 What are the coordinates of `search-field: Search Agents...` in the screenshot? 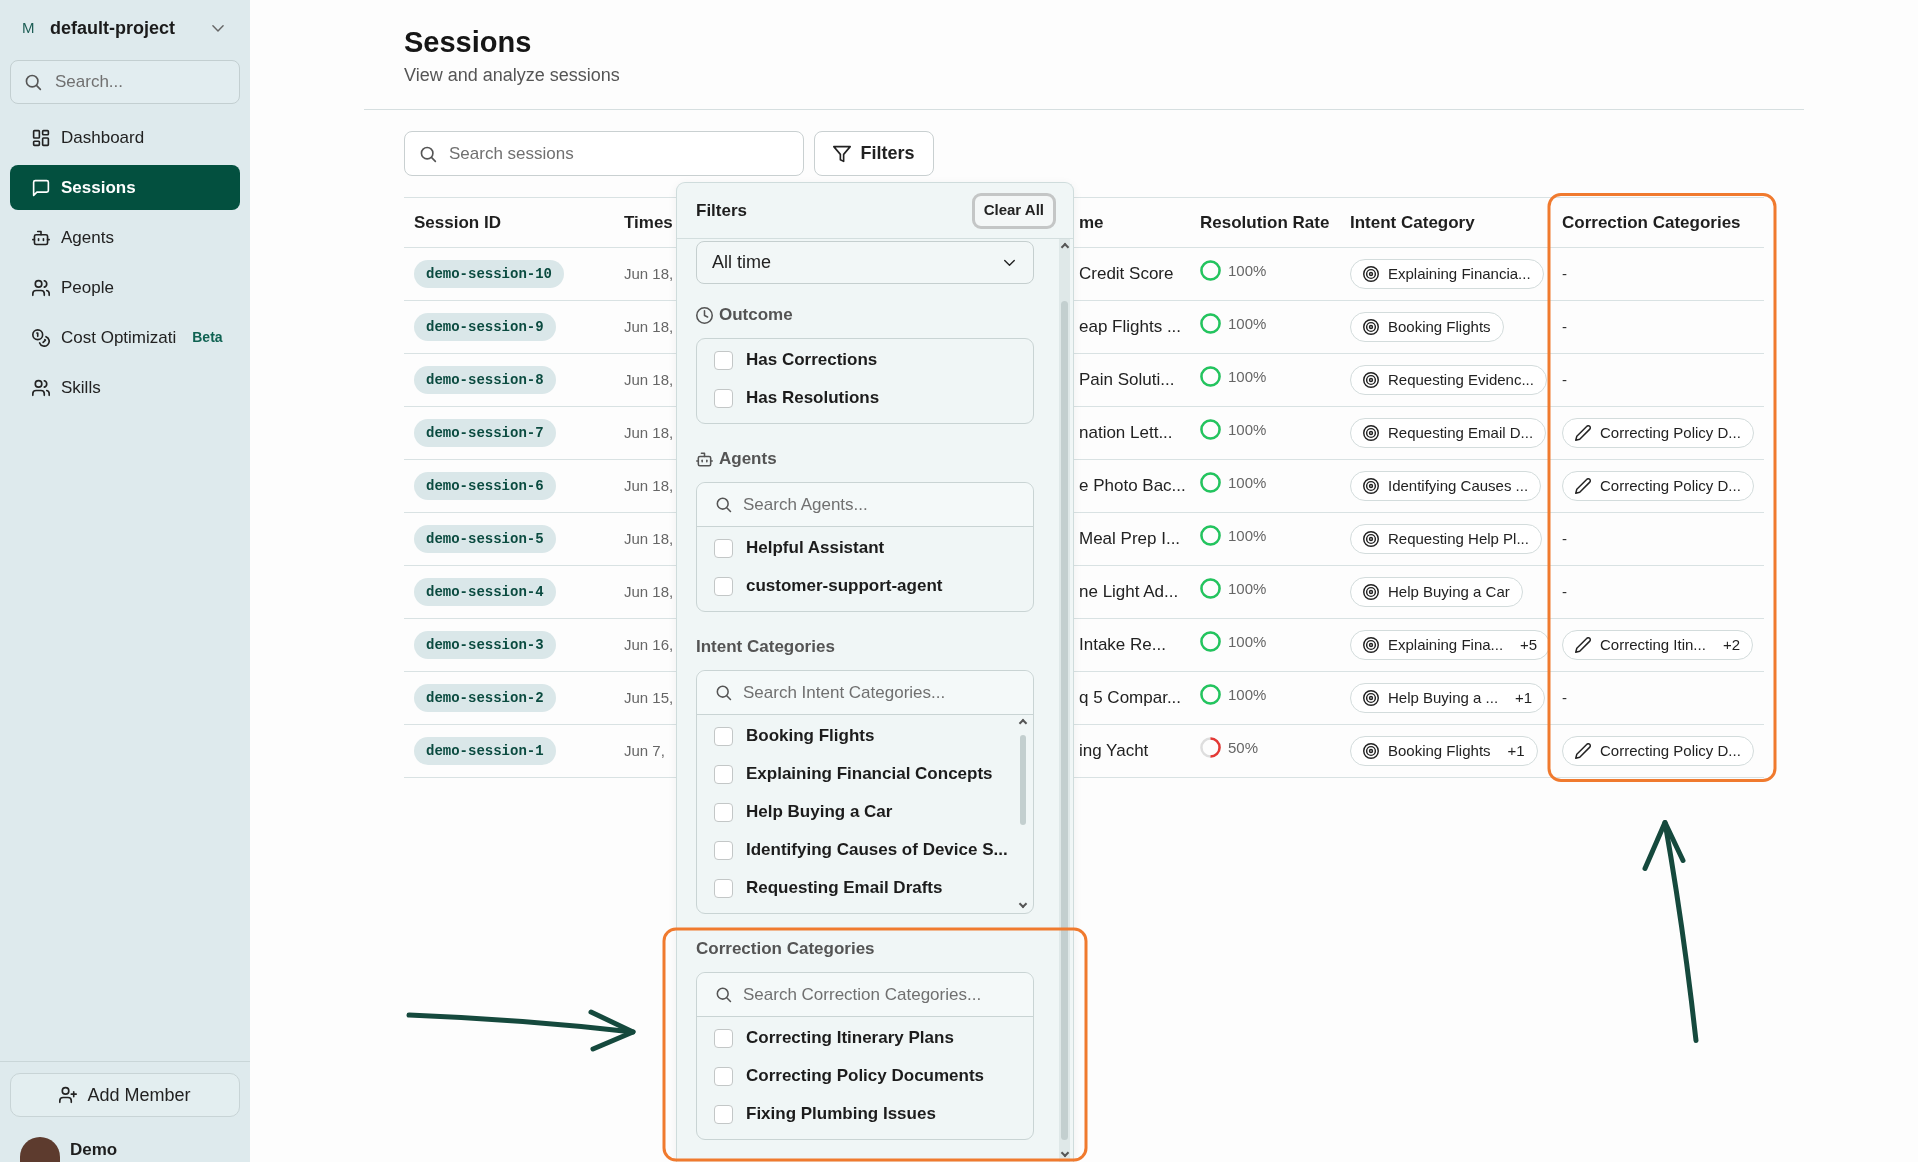 It's located at (865, 505).